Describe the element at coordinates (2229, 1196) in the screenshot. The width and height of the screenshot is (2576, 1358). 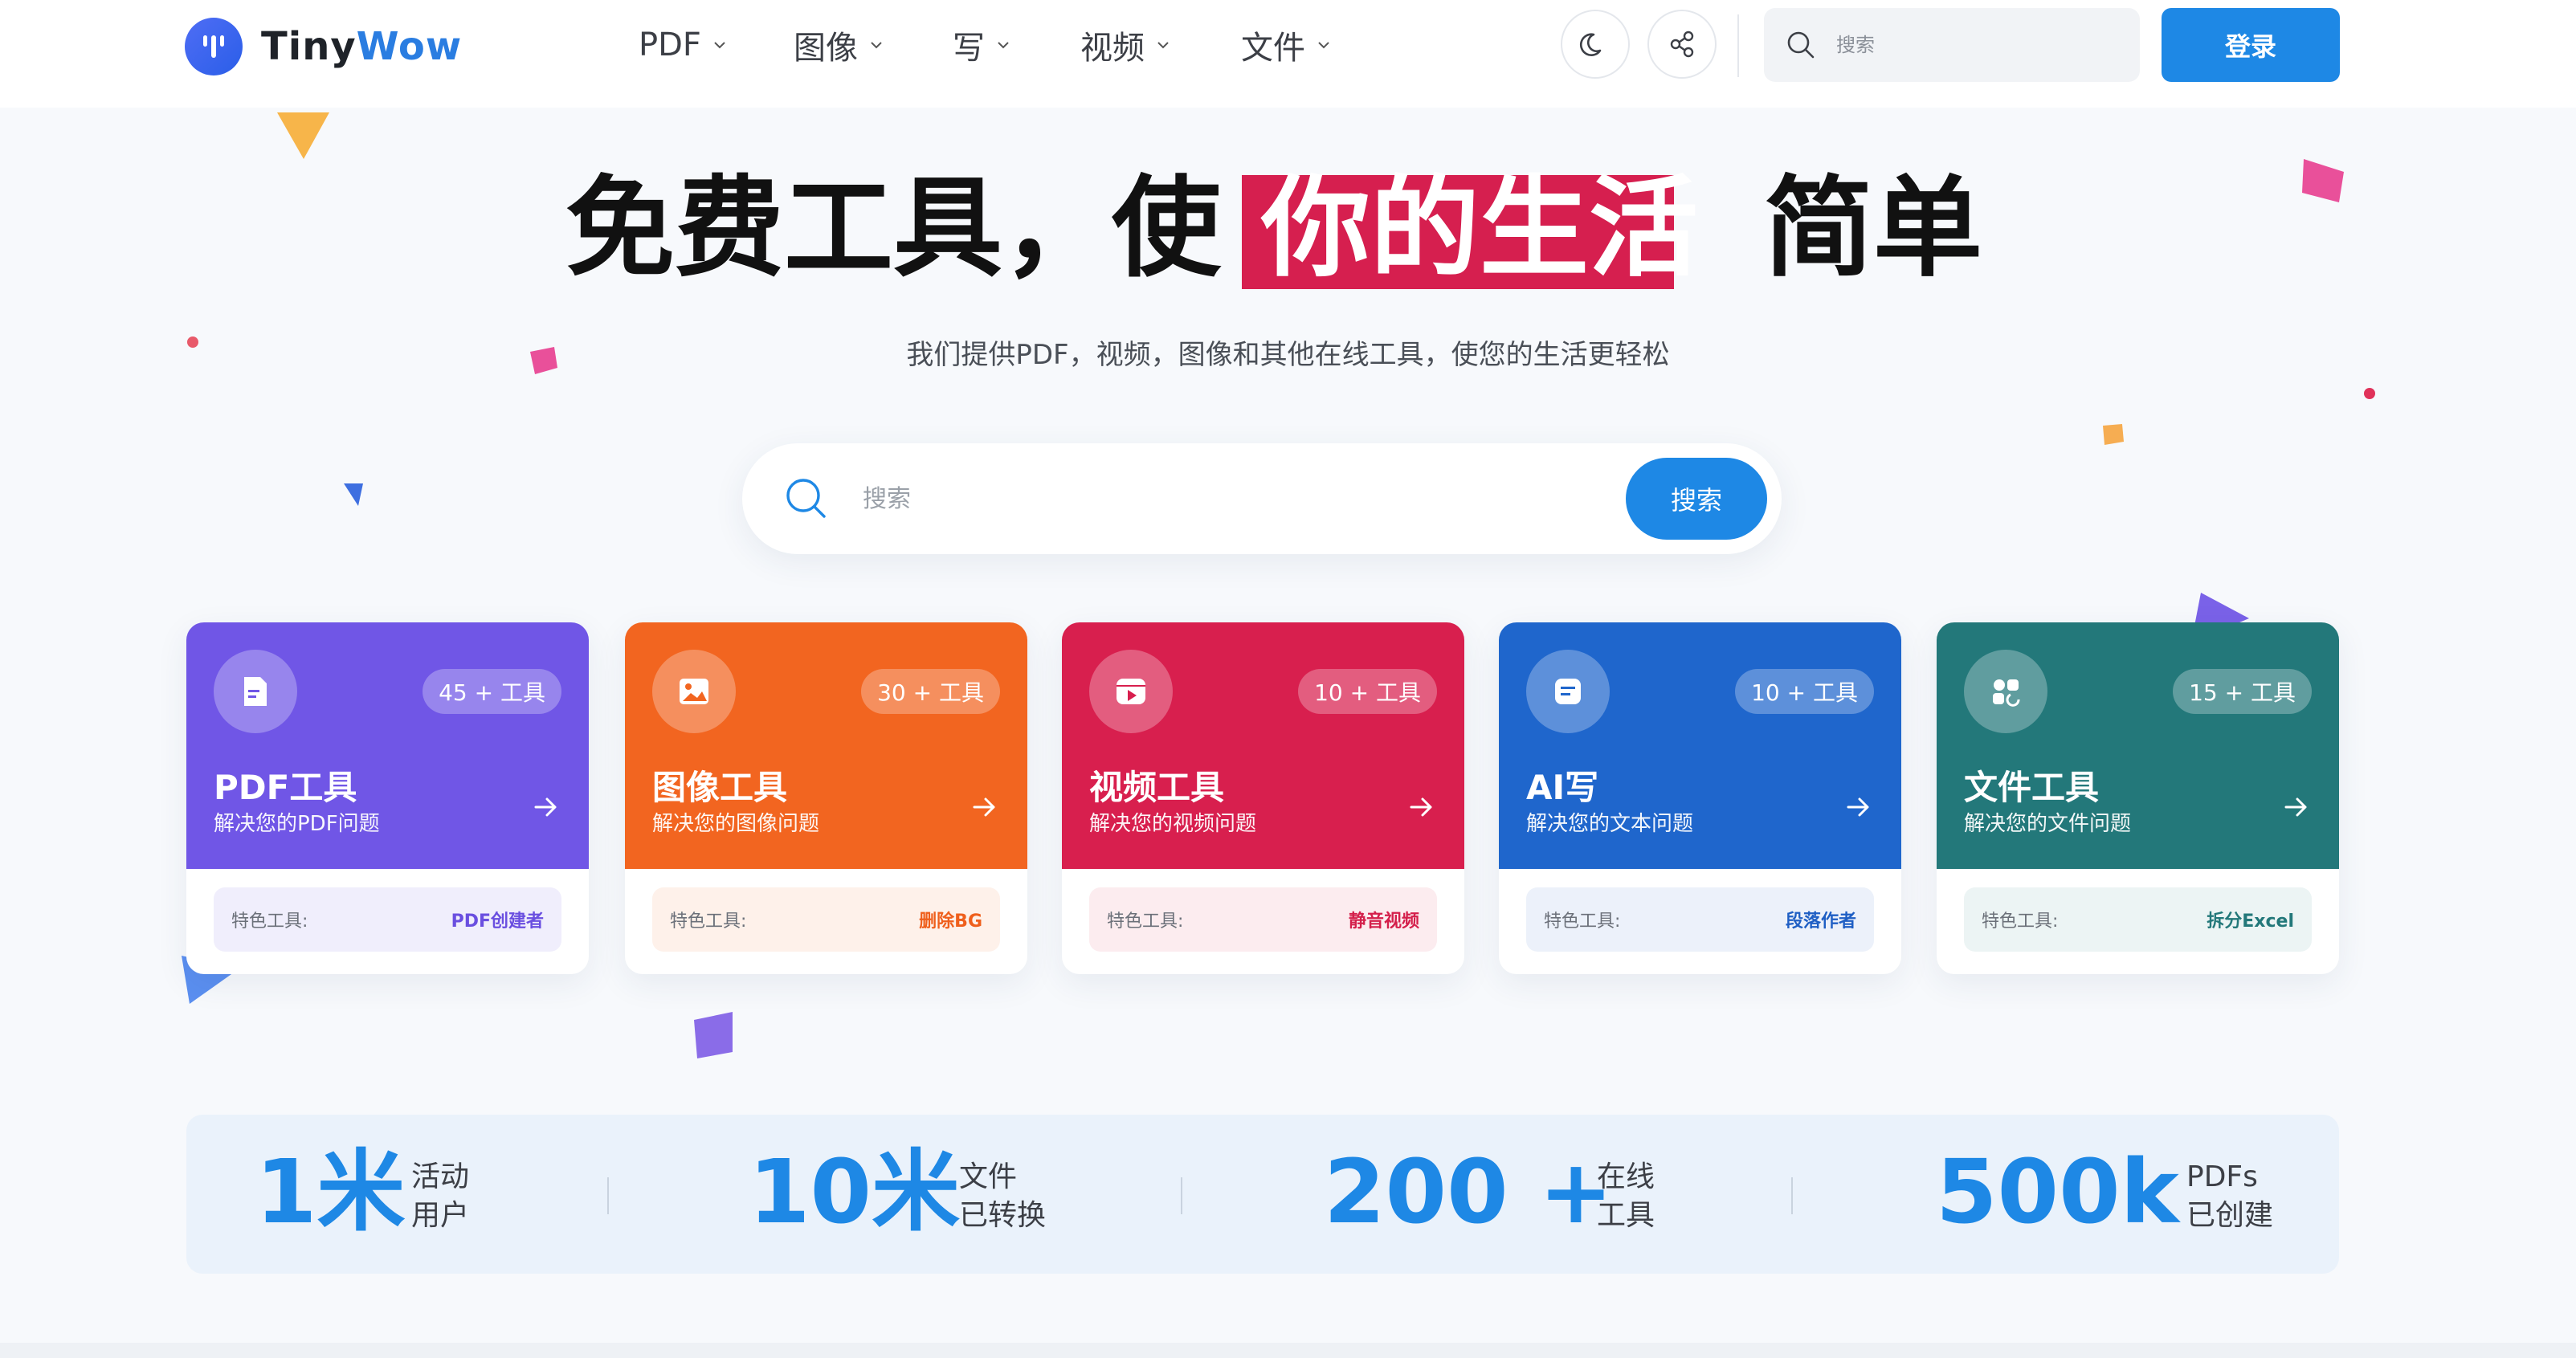
I see `stat-pdfs-created-label: PDFs 已创建` at that location.